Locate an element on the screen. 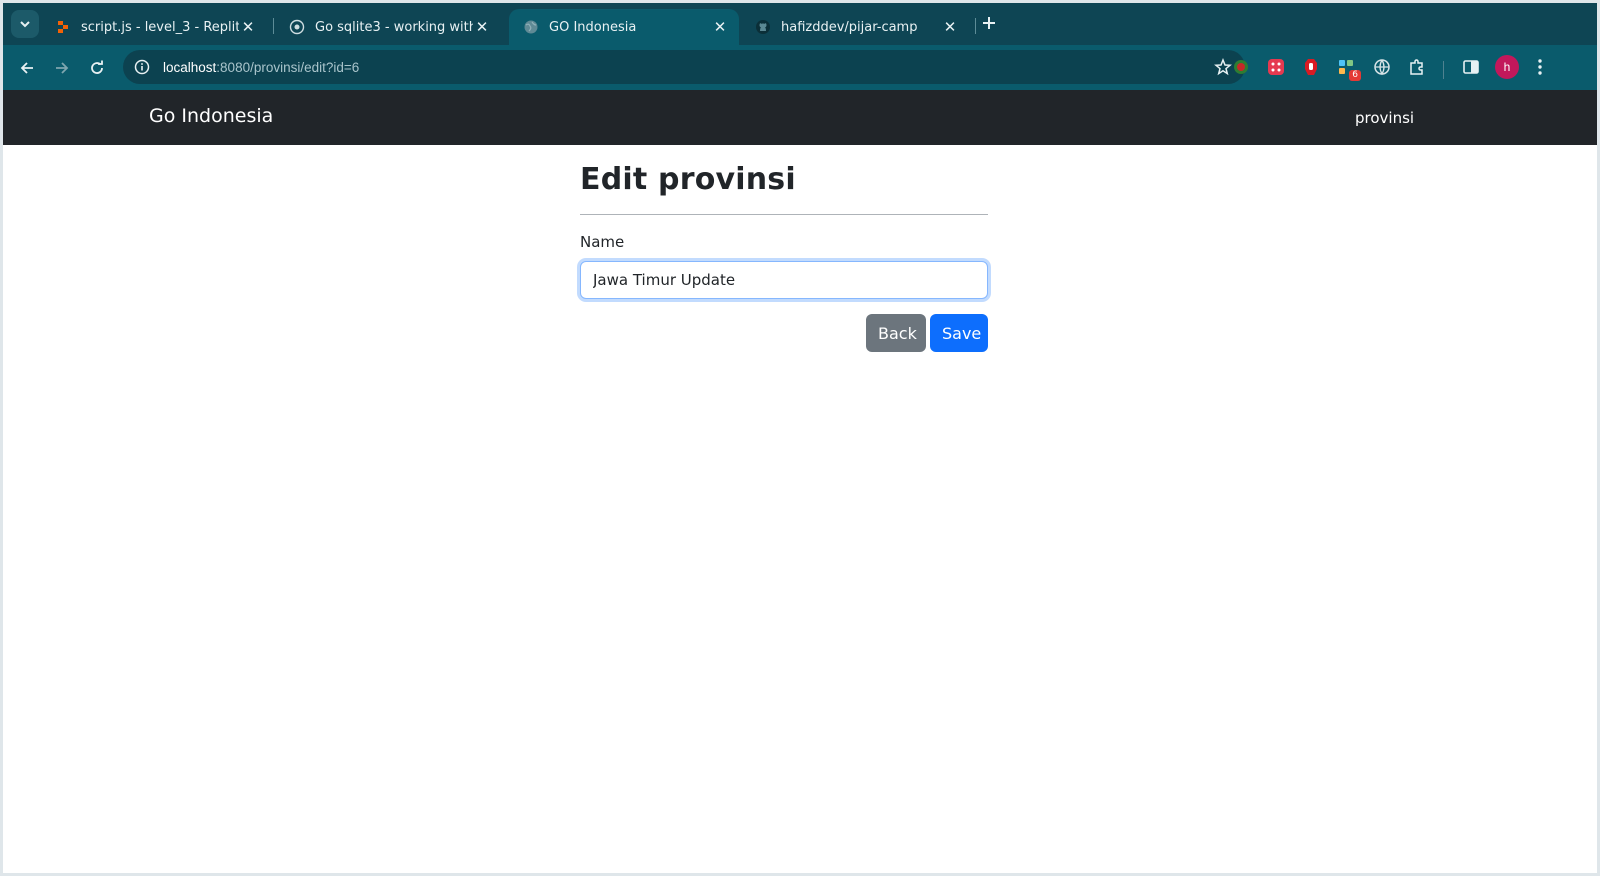  tab-github: hafizddev/pijar-camp ✕ is located at coordinates (855, 27).